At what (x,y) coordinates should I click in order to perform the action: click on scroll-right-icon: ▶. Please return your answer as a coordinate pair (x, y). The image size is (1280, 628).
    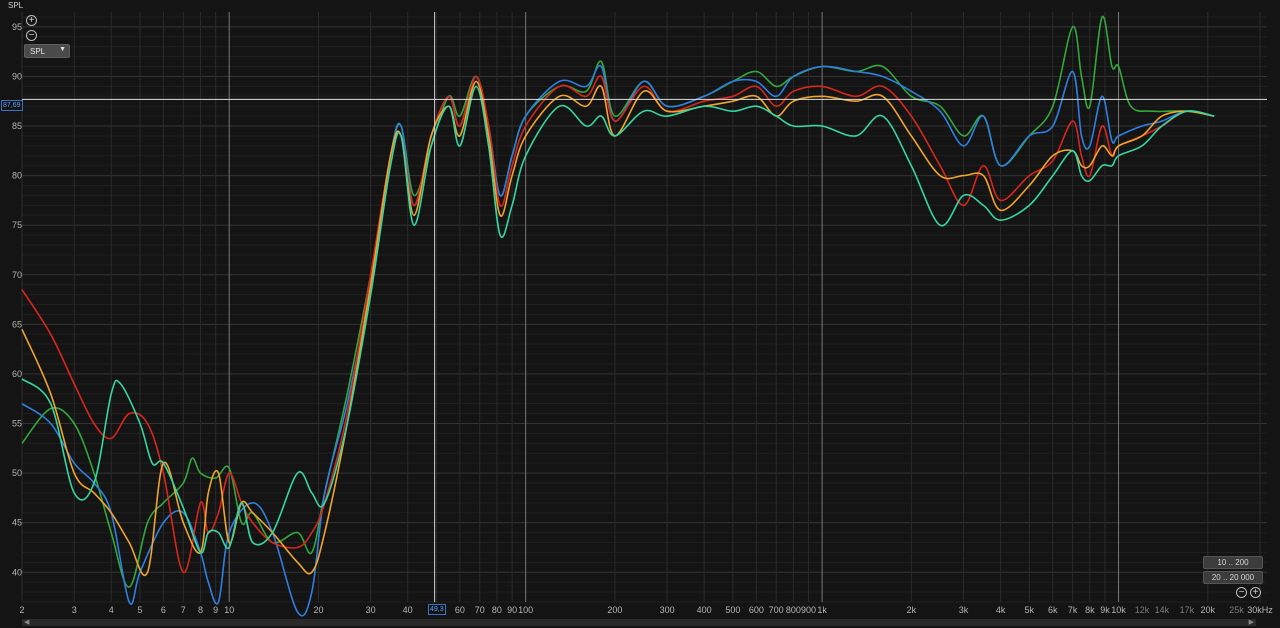
    Looking at the image, I should click on (1251, 622).